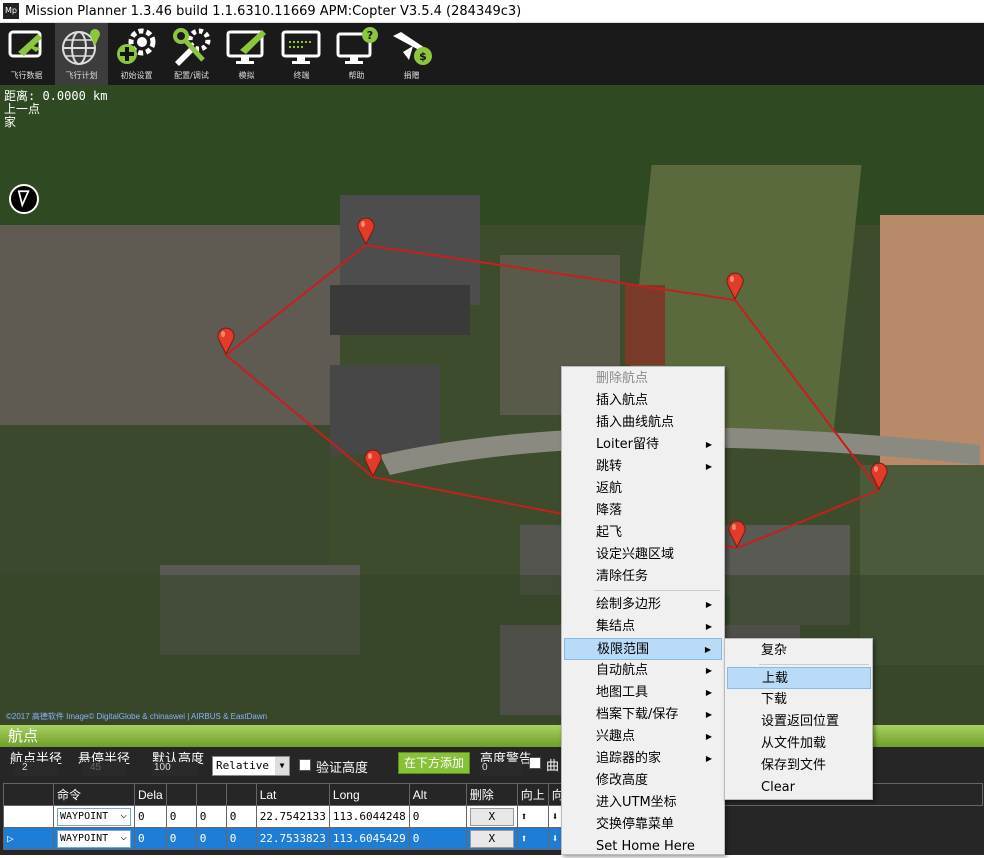  Describe the element at coordinates (622, 692) in the screenshot. I see `context-menu-item-label: 地图工具` at that location.